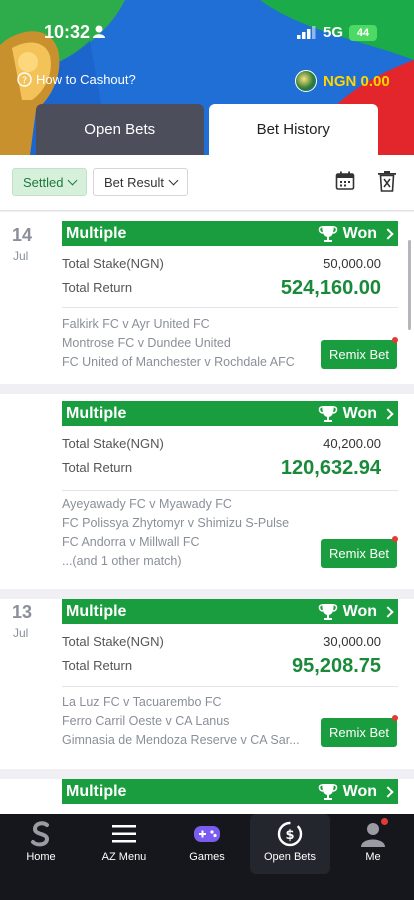 The height and width of the screenshot is (900, 414). Describe the element at coordinates (306, 81) in the screenshot. I see `globe-icon` at that location.